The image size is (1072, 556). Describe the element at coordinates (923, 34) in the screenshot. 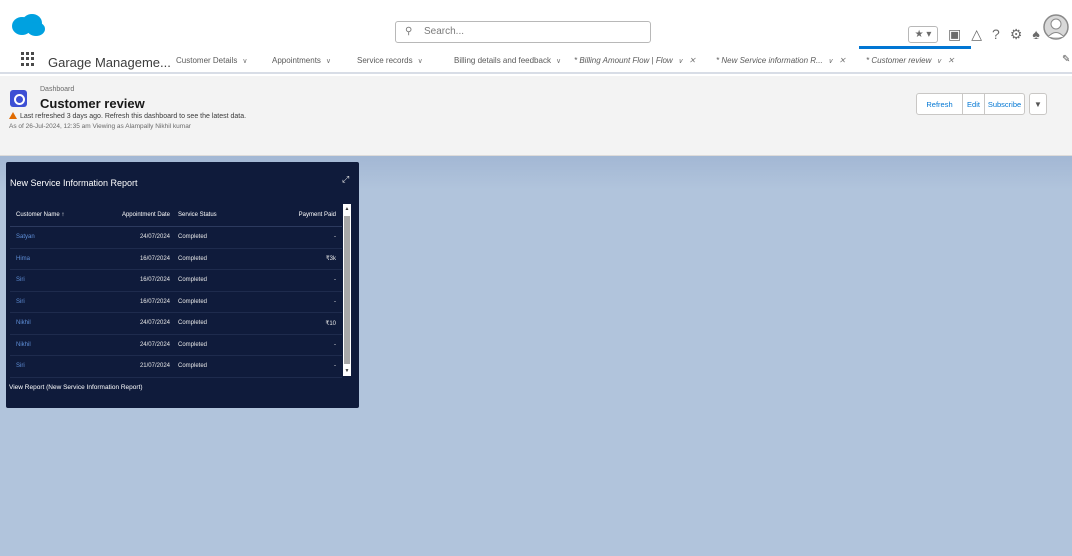

I see `favorites-button: ★ ▾` at that location.